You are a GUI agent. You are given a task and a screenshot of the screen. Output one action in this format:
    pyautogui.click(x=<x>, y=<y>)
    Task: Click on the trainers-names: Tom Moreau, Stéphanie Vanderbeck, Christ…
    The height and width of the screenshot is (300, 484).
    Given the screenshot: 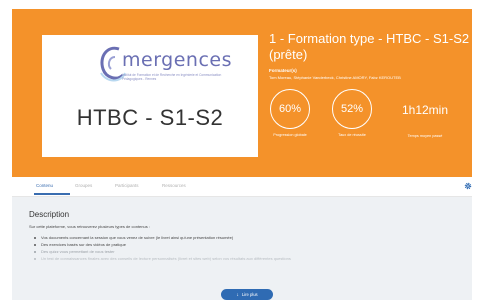 What is the action you would take?
    pyautogui.click(x=335, y=77)
    